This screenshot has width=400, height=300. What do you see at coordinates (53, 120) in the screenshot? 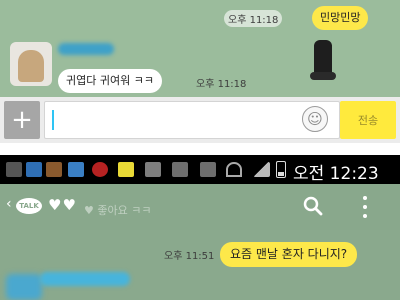
I see `text-caret` at bounding box center [53, 120].